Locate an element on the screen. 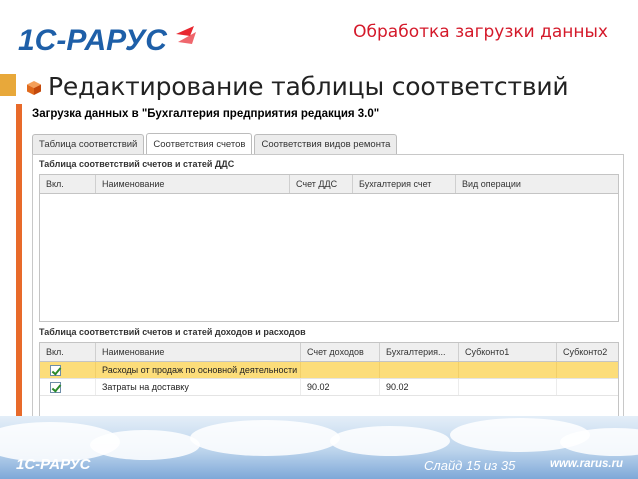  brand-logo: 1С-РАРУС is located at coordinates (107, 40).